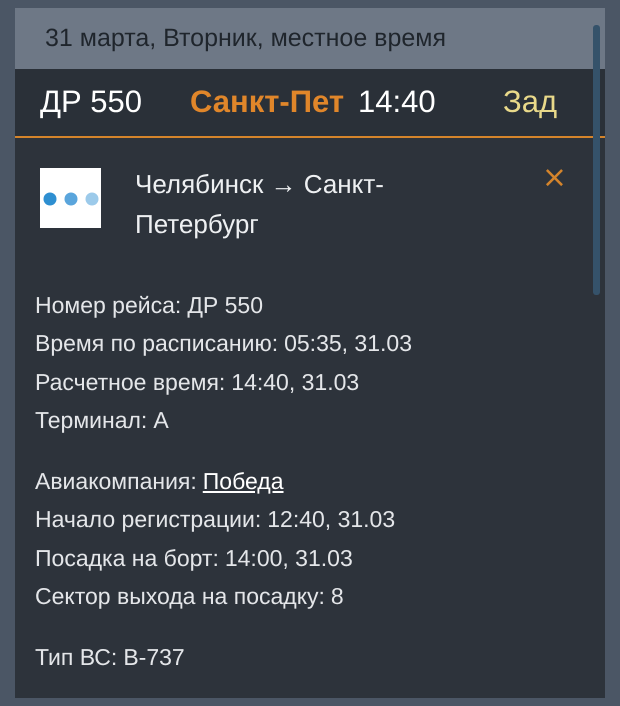 This screenshot has width=620, height=706. Describe the element at coordinates (156, 343) in the screenshot. I see `detail-label: Время по расписанию:` at that location.